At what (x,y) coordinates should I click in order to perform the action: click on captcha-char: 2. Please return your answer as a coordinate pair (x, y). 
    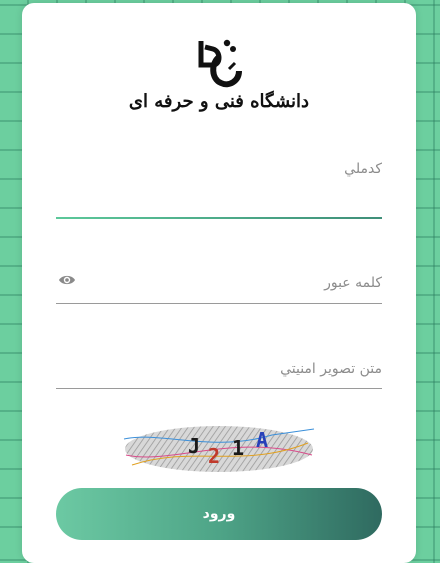
    Looking at the image, I should click on (214, 456).